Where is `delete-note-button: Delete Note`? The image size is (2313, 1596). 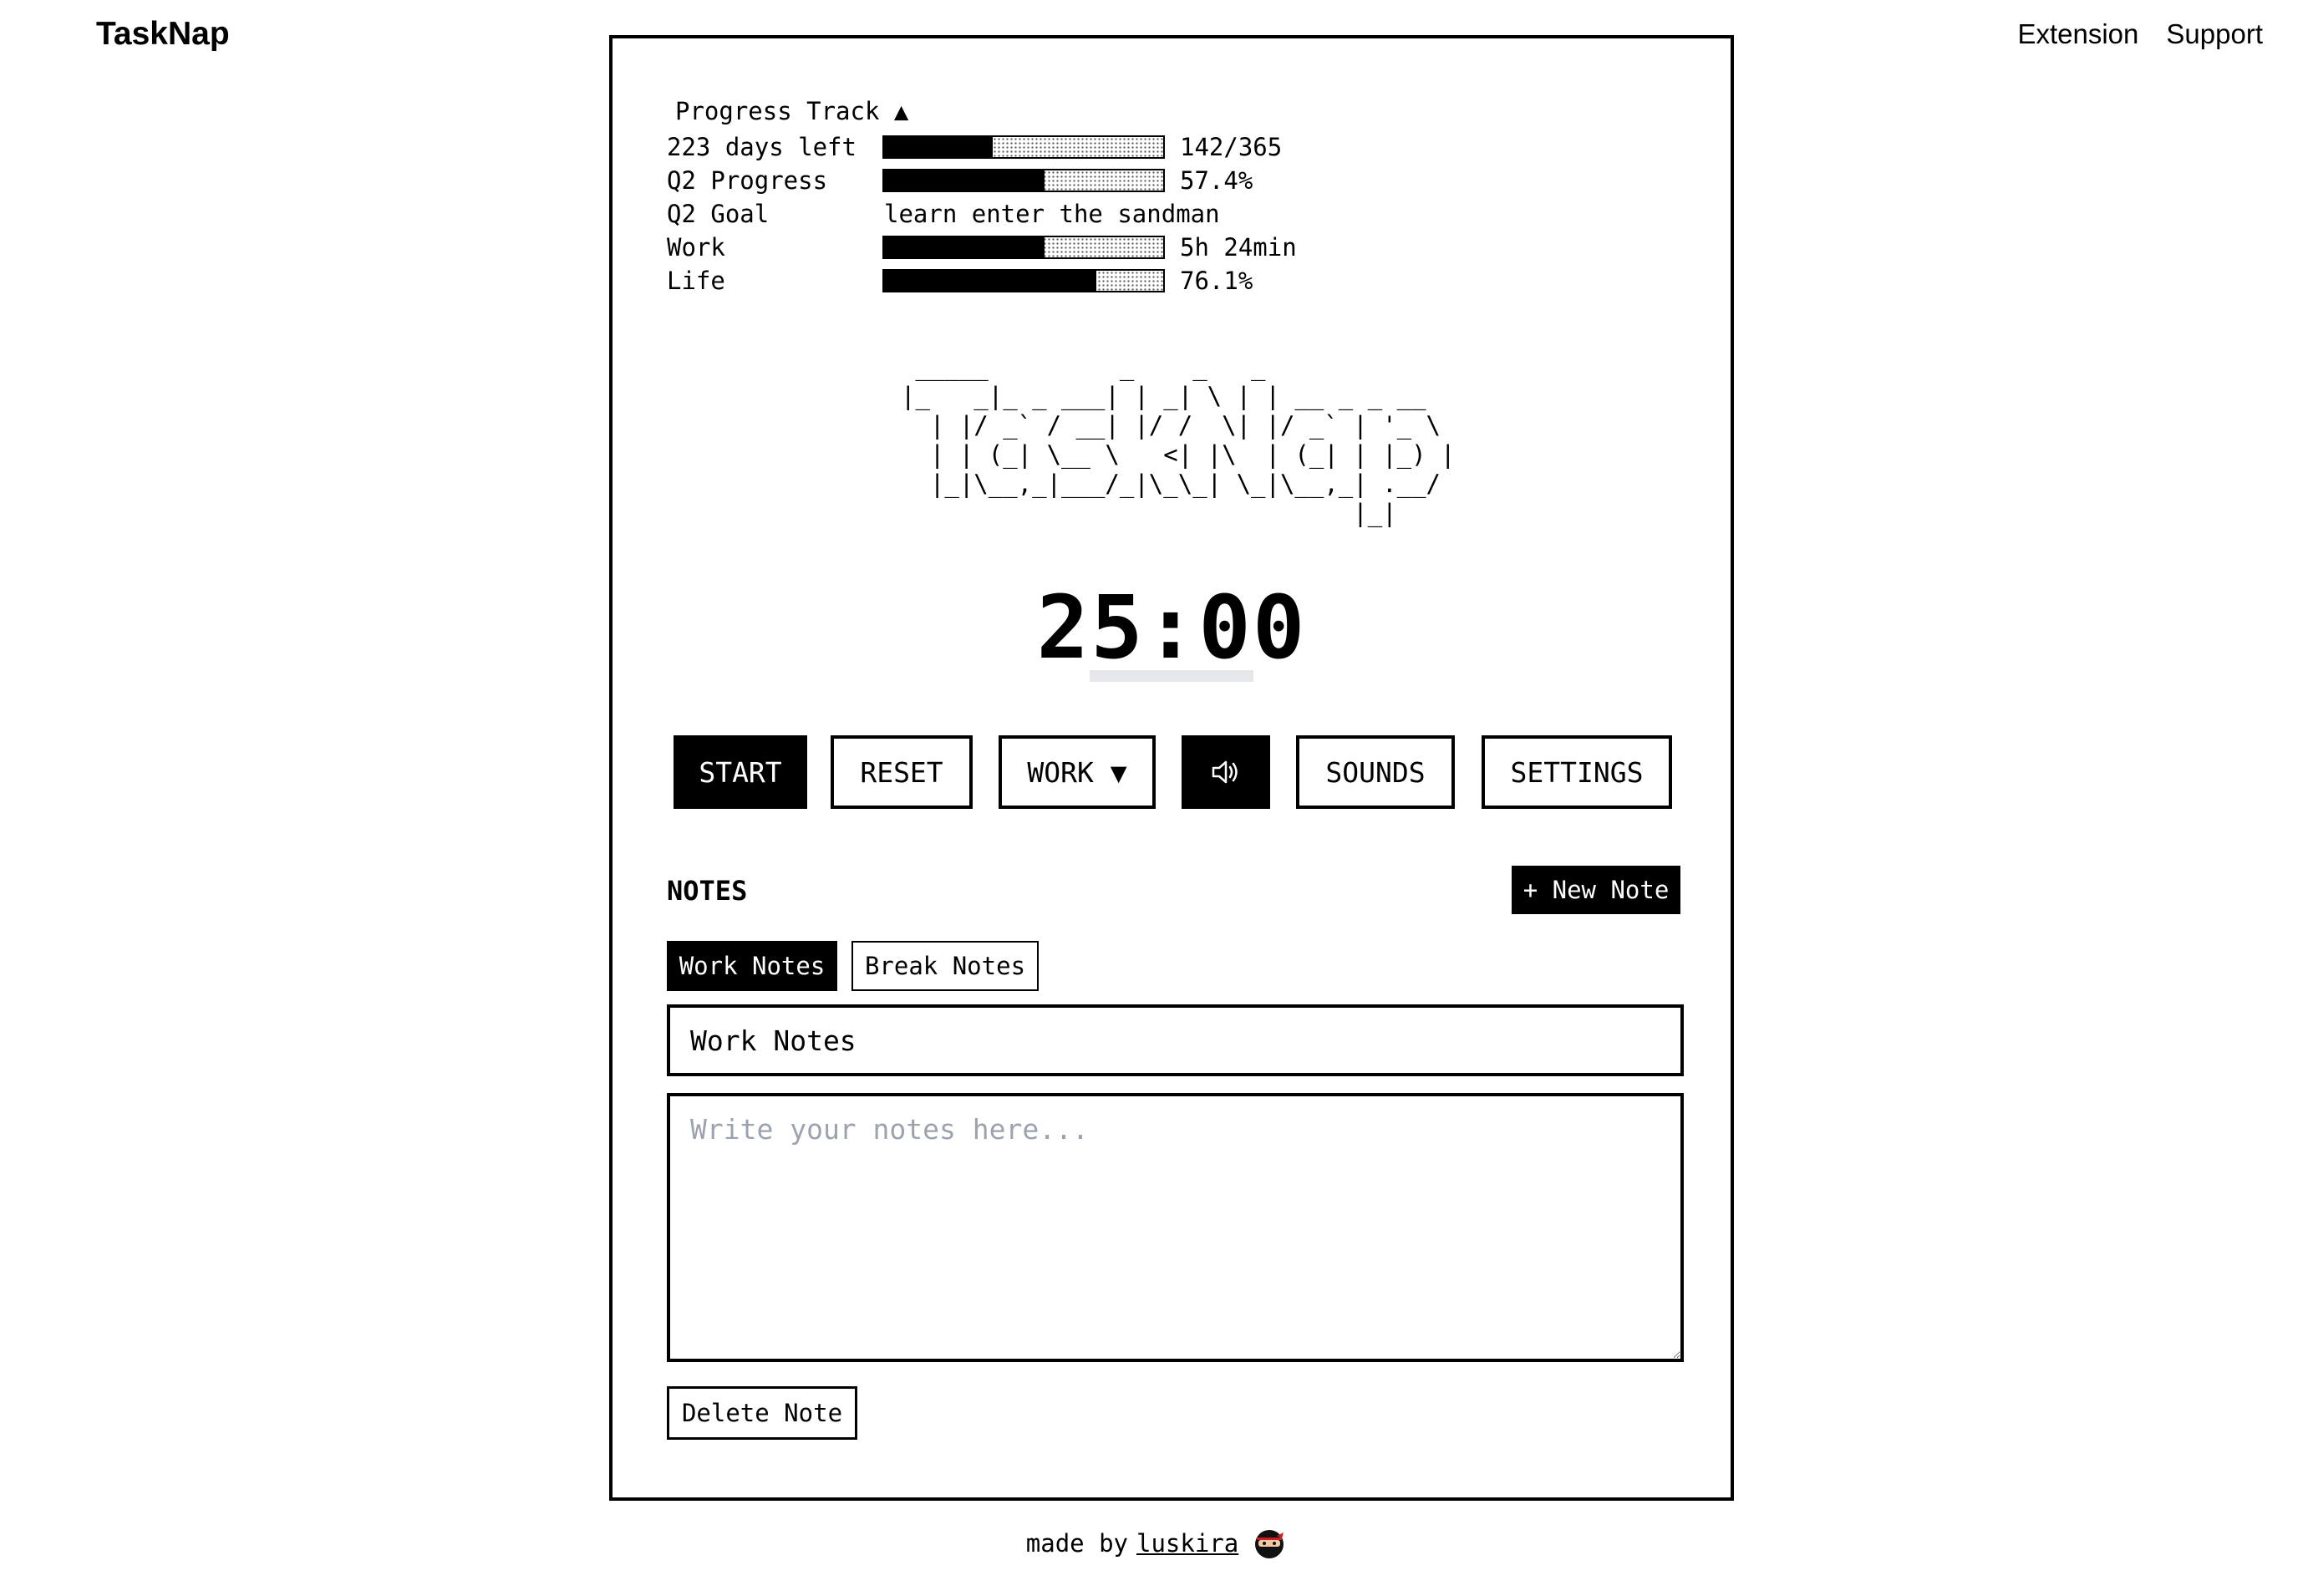 delete-note-button: Delete Note is located at coordinates (762, 1413).